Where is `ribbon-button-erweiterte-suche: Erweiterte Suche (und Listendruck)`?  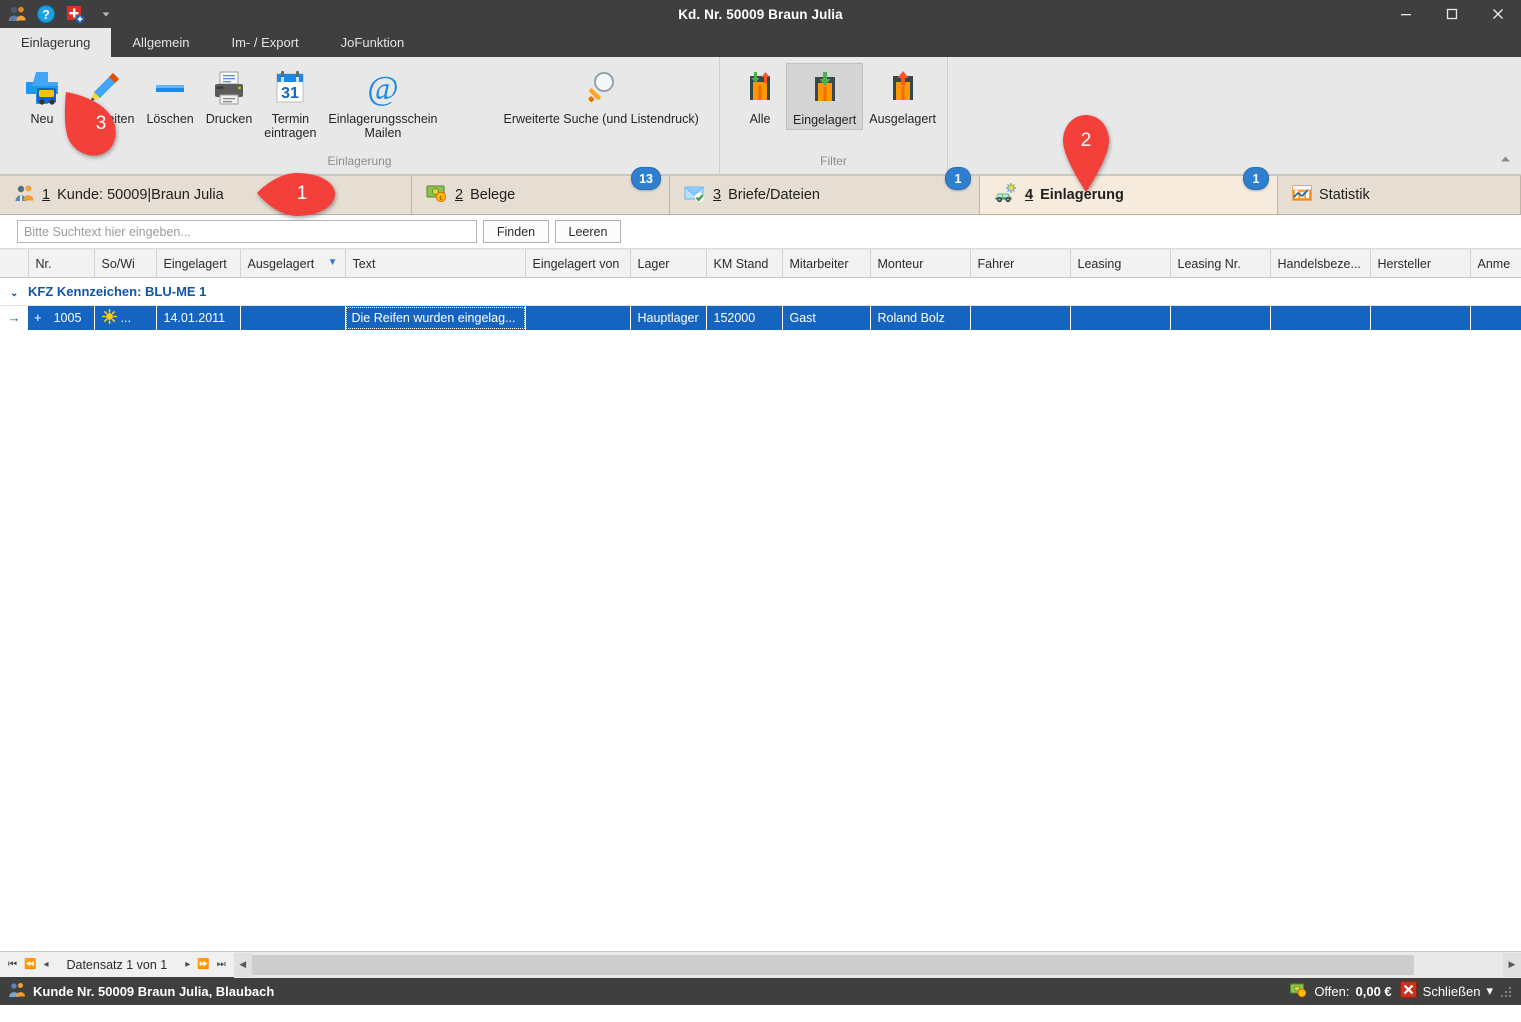 ribbon-button-erweiterte-suche: Erweiterte Suche (und Listendruck) is located at coordinates (601, 95).